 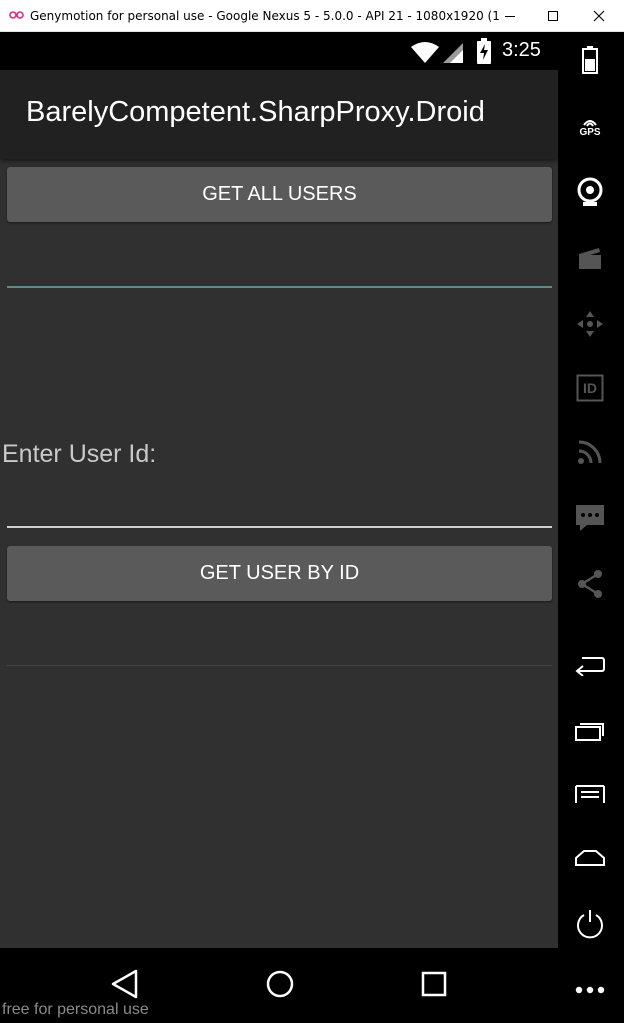 I want to click on more-icon, so click(x=590, y=990).